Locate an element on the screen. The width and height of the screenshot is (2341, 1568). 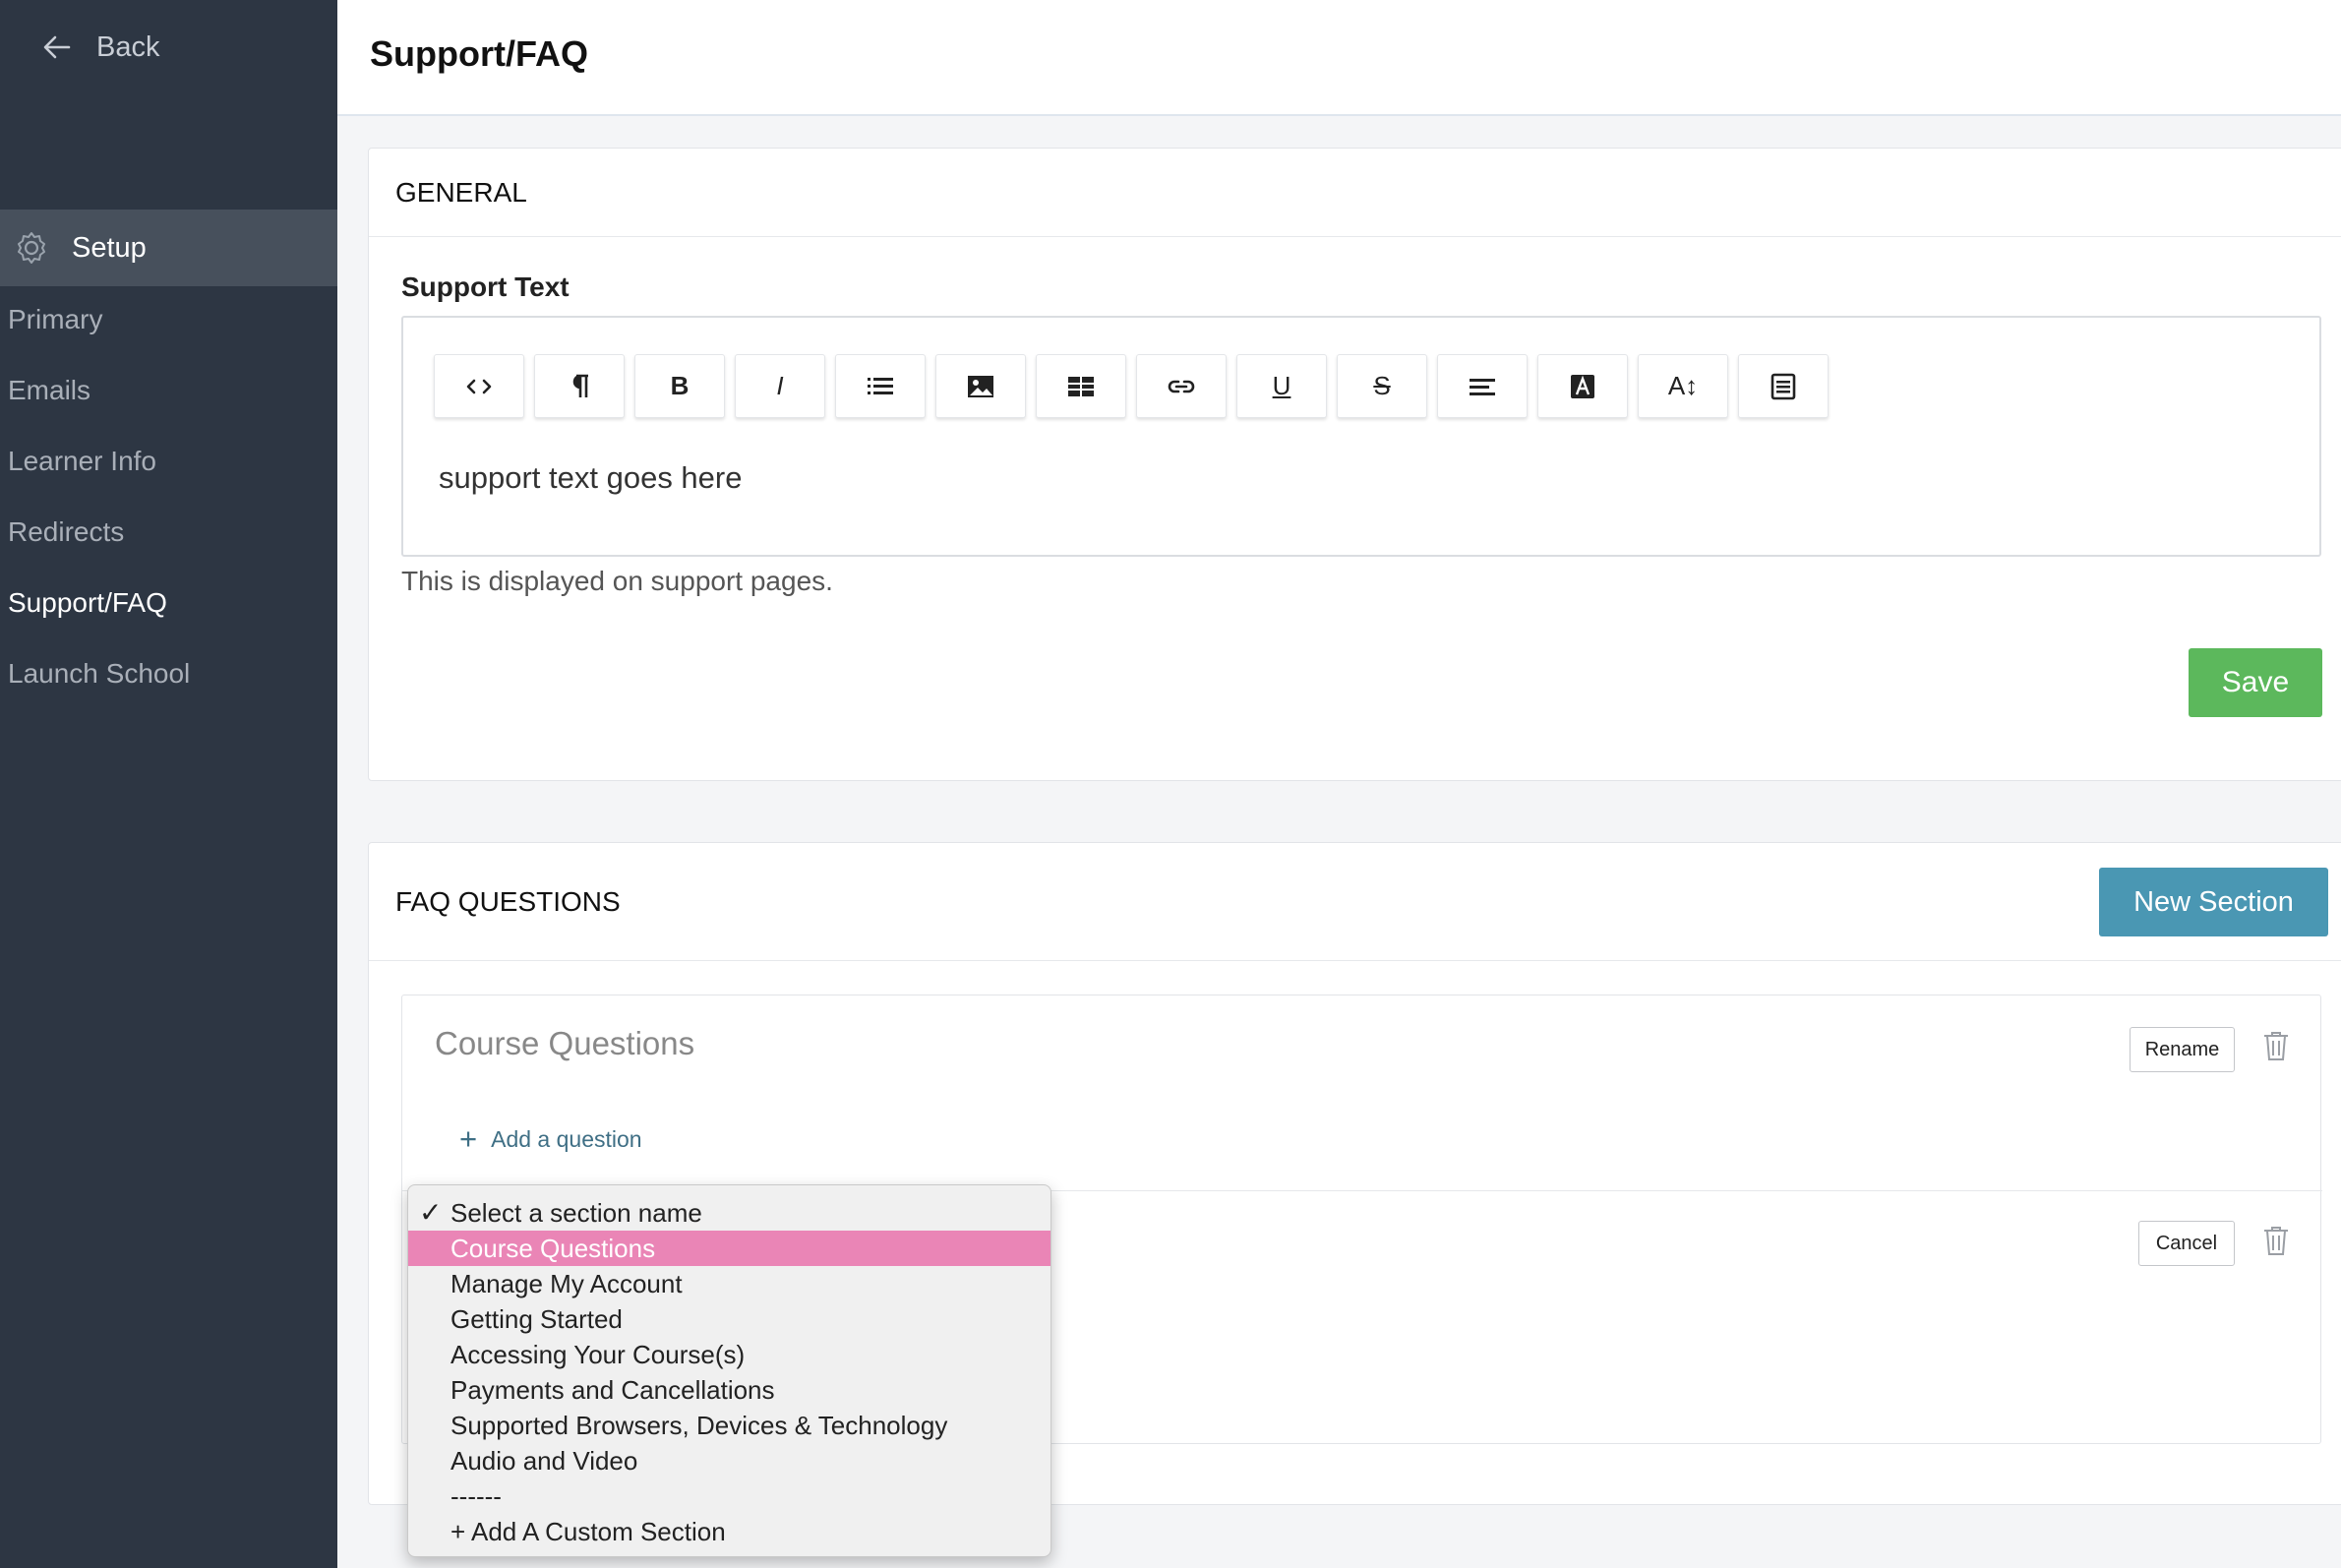
pilcrow-icon is located at coordinates (580, 386).